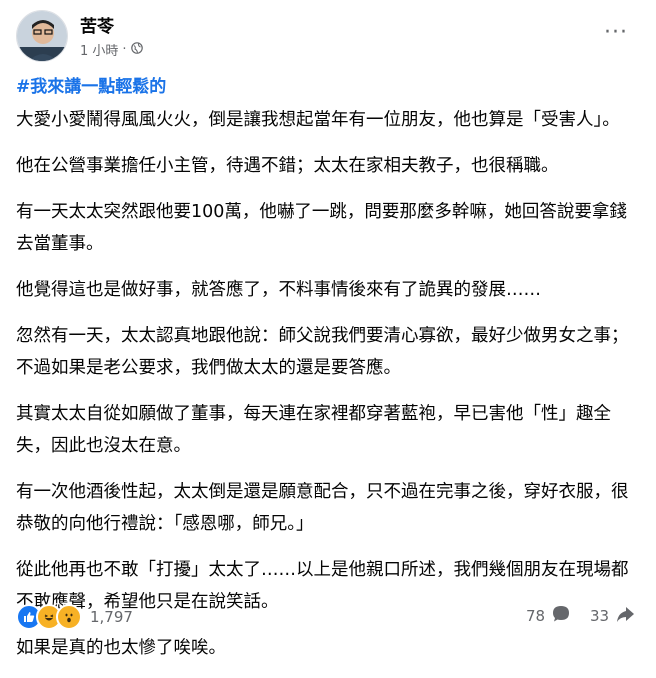  I want to click on shares-count-label: 33, so click(600, 616).